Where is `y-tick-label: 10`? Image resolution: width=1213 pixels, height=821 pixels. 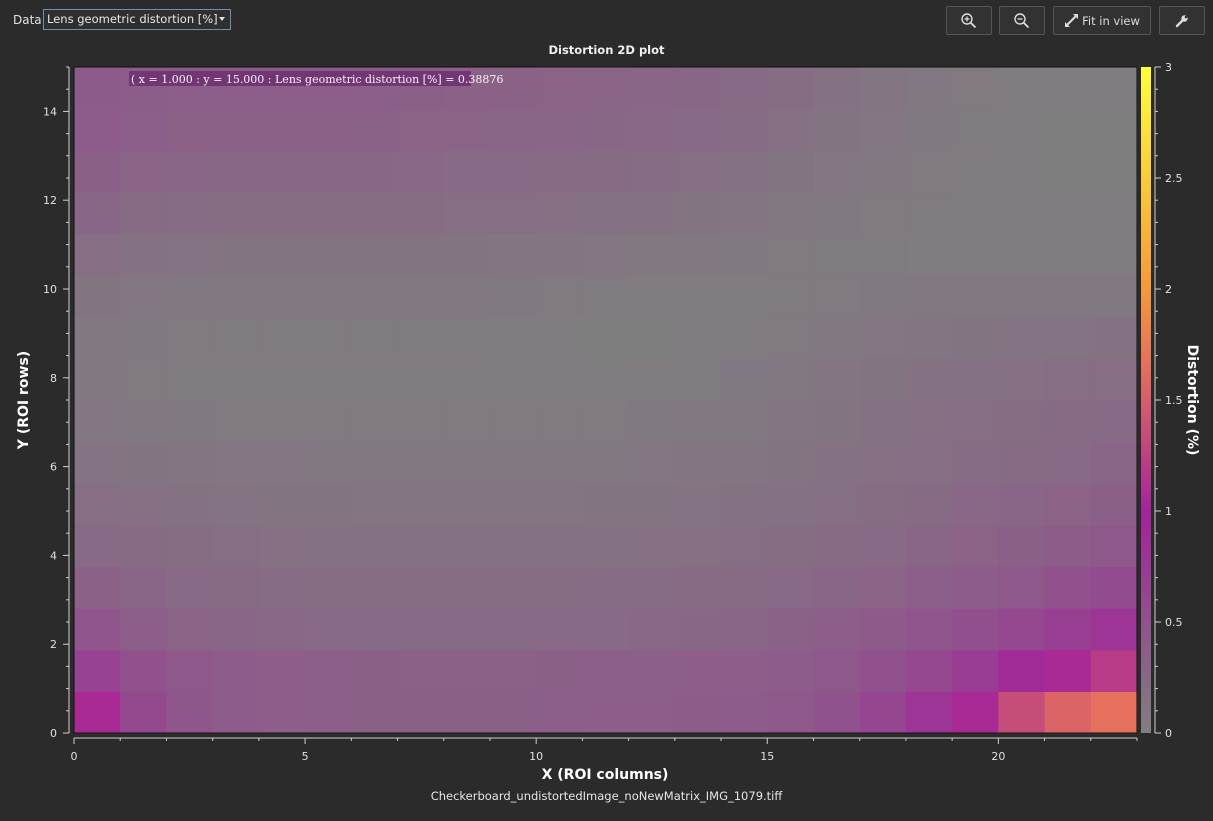 y-tick-label: 10 is located at coordinates (50, 289).